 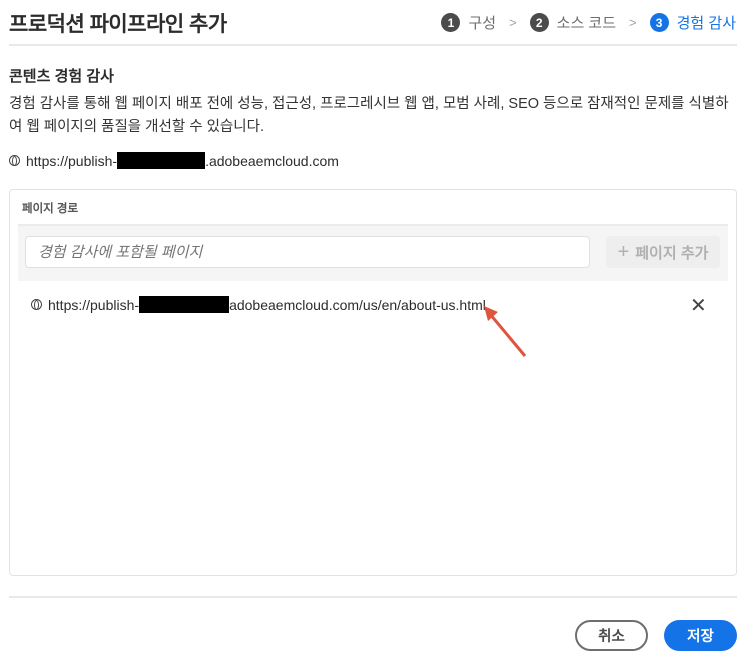 I want to click on step-source-code: 2 소스 코드, so click(x=573, y=22).